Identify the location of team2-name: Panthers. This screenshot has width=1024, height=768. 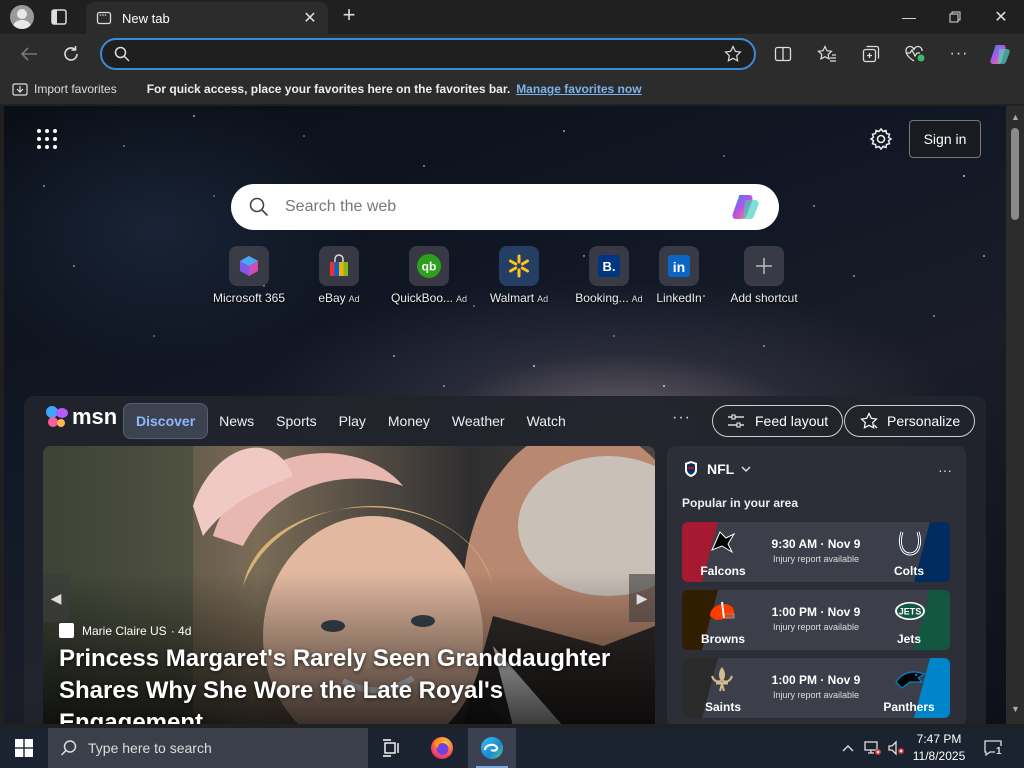
(909, 707).